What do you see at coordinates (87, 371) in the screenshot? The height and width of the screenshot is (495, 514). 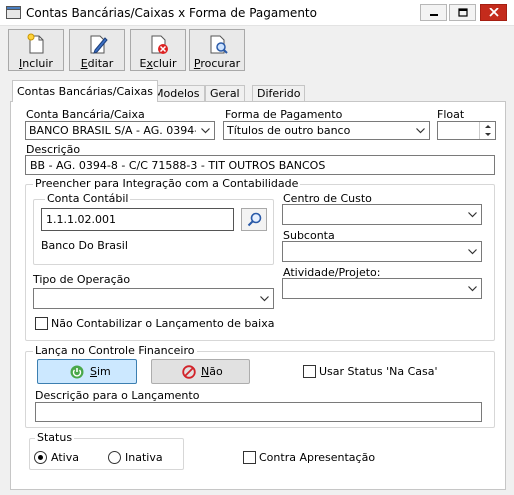 I see `sim-button: Sim` at bounding box center [87, 371].